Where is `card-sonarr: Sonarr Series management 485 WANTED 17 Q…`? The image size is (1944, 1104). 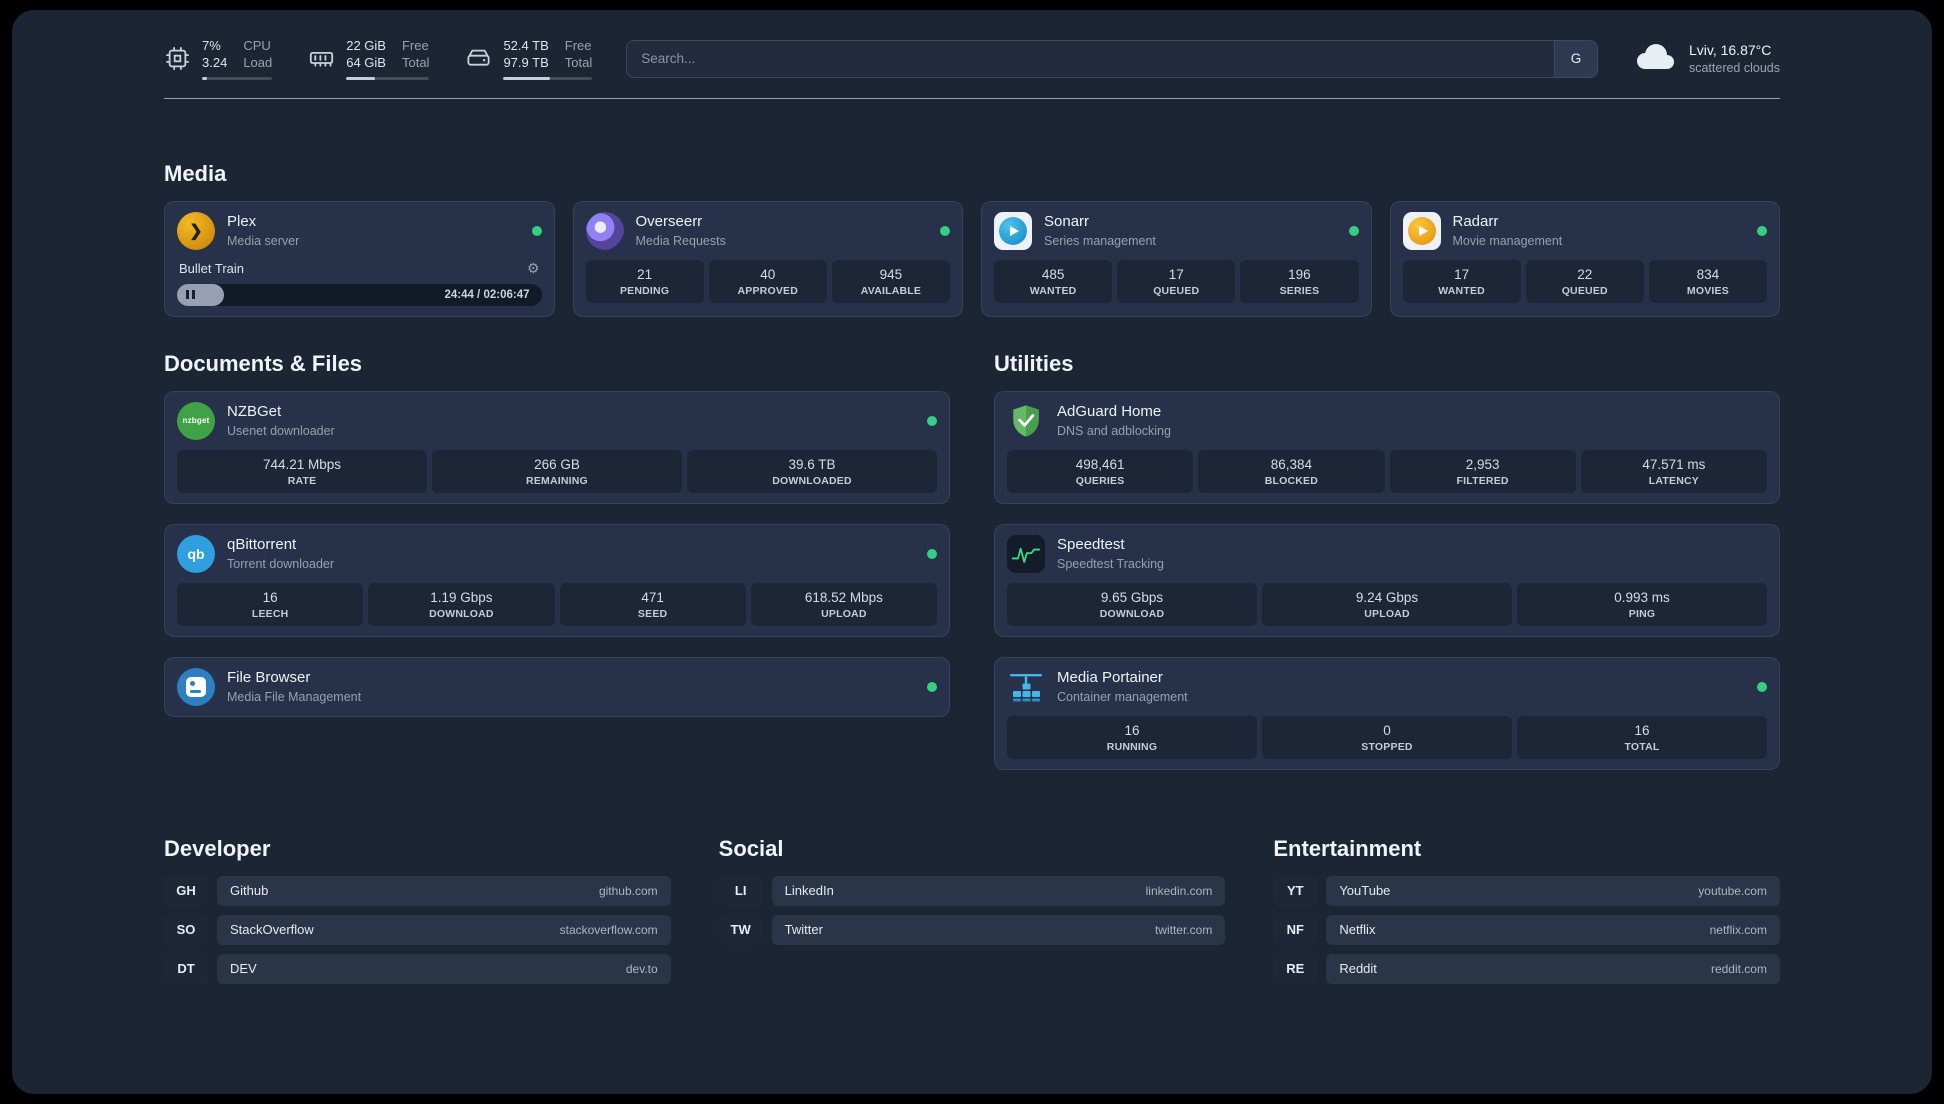
card-sonarr: Sonarr Series management 485 WANTED 17 Q… is located at coordinates (1176, 258).